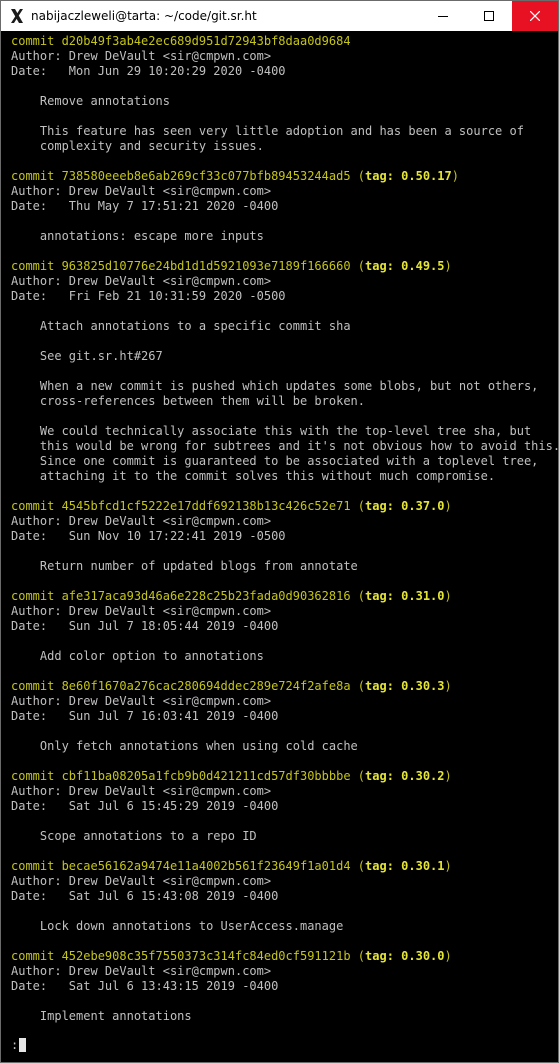 This screenshot has height=1063, width=559. Describe the element at coordinates (90, 101) in the screenshot. I see `commit-message-line: Remove annotations` at that location.